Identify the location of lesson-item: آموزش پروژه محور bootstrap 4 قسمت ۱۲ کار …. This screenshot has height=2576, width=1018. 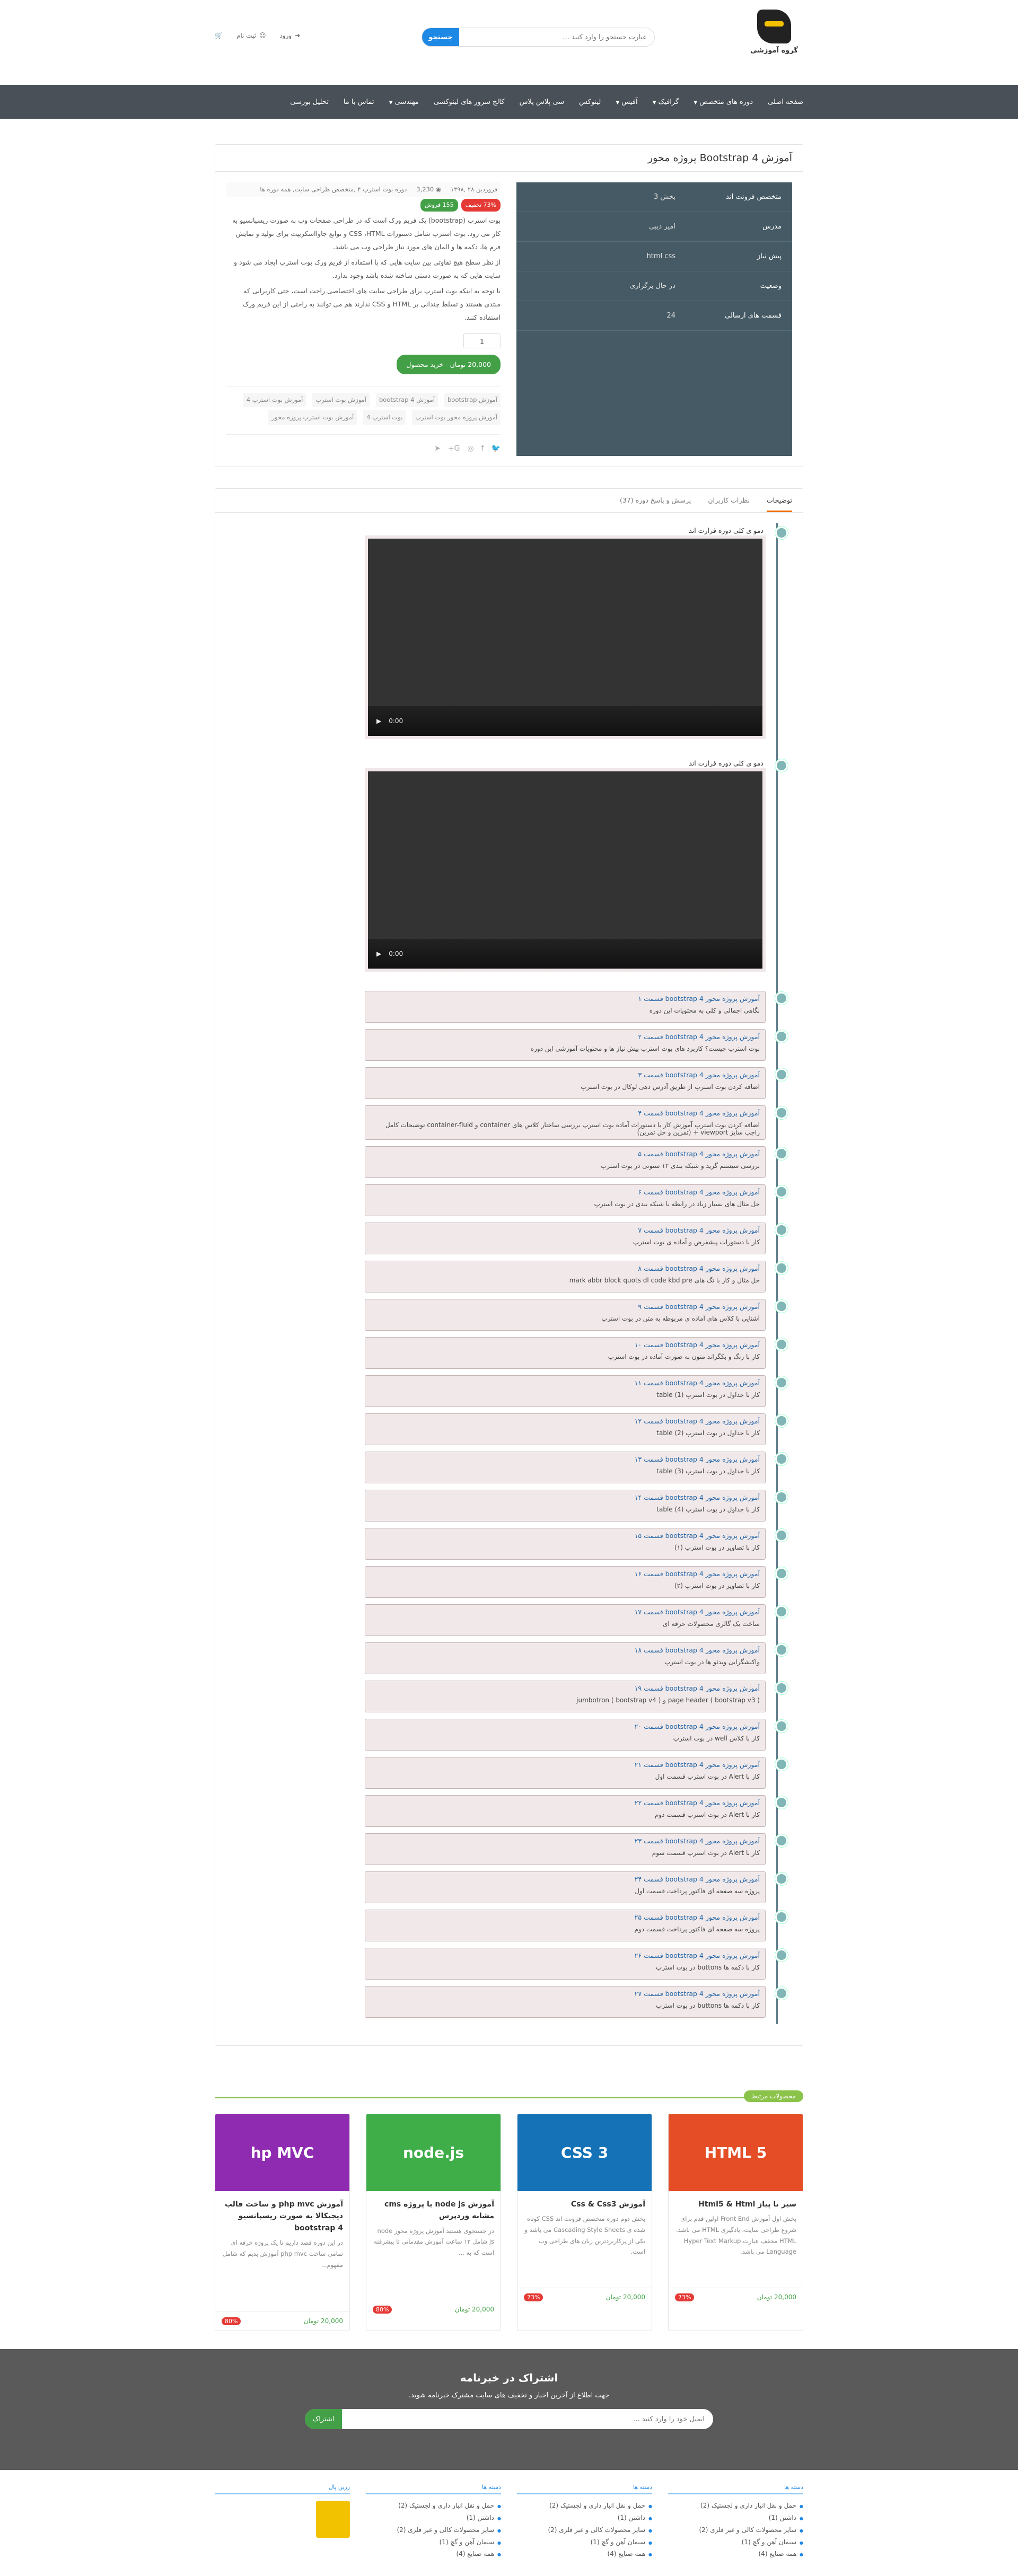
(576, 1429).